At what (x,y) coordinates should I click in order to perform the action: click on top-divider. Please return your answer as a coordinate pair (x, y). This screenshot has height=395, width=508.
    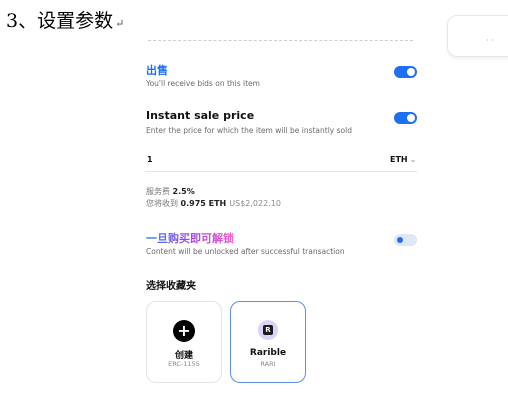
    Looking at the image, I should click on (280, 40).